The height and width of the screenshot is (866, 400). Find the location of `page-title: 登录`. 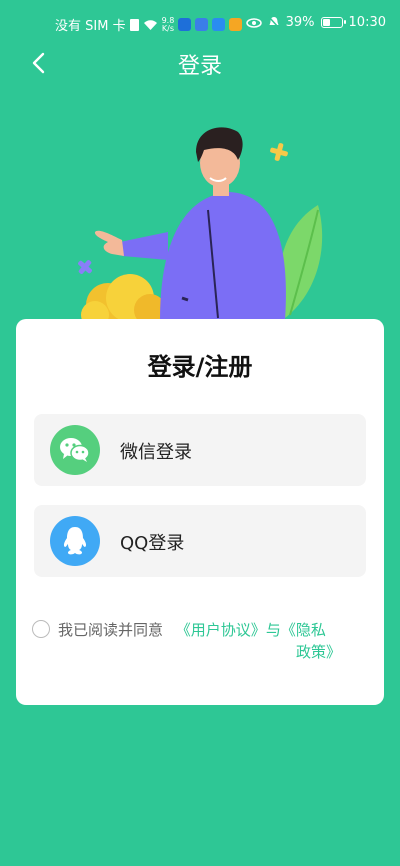

page-title: 登录 is located at coordinates (199, 66).